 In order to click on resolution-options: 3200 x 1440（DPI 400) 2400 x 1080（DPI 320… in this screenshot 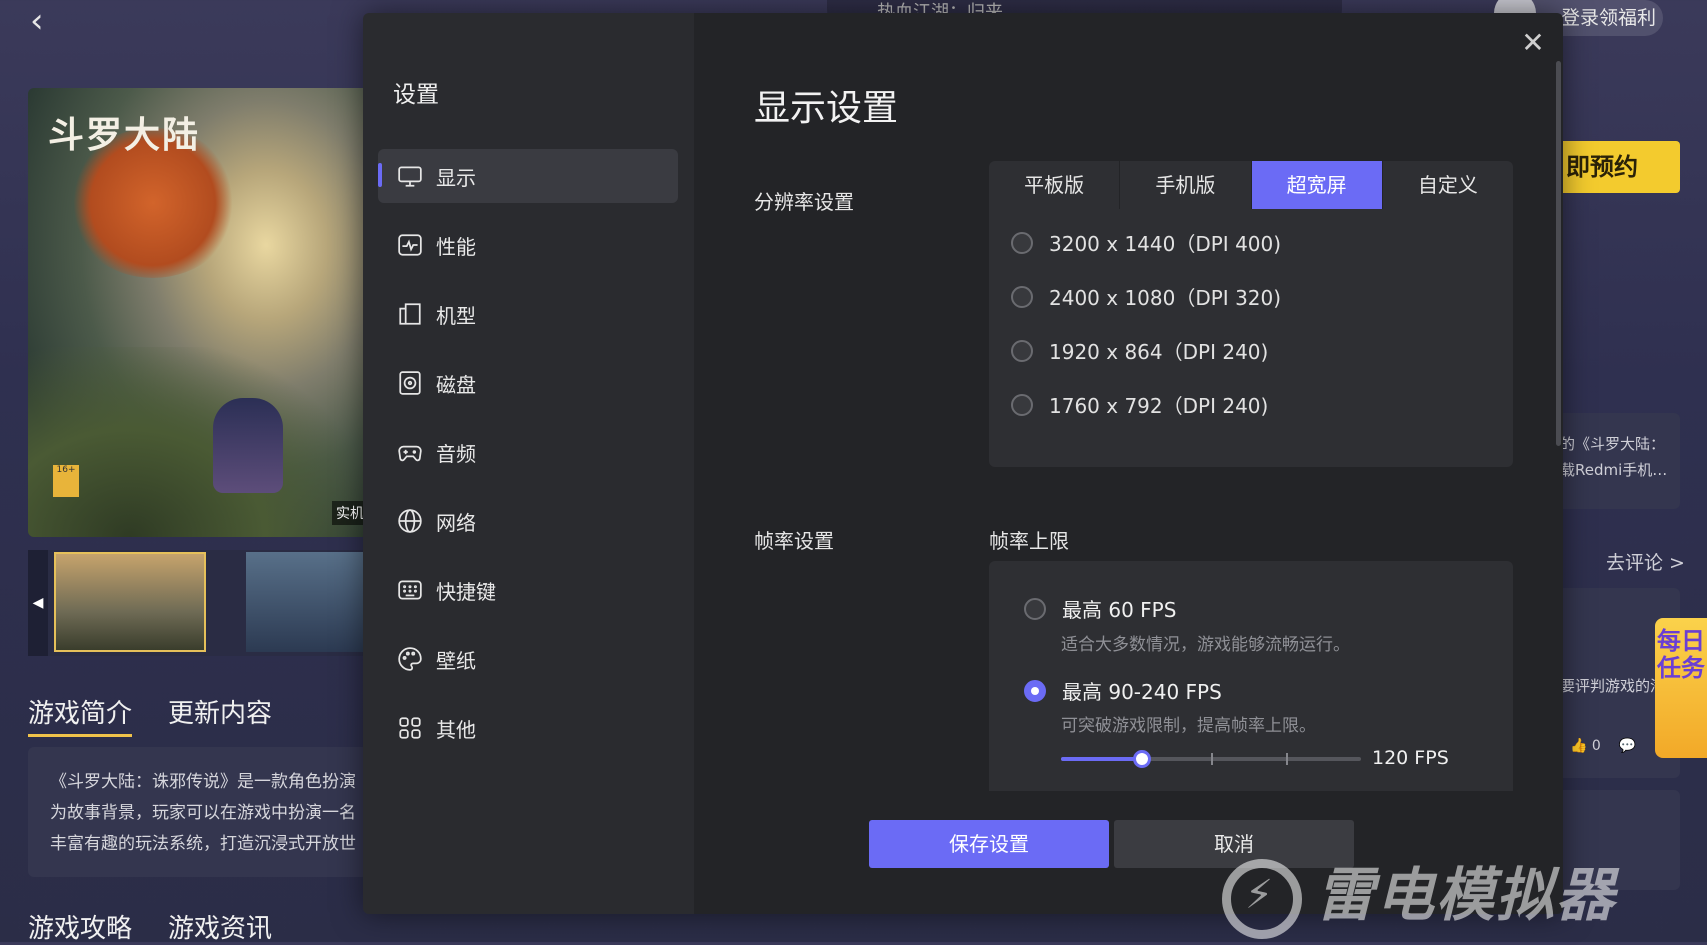, I will do `click(1251, 338)`.